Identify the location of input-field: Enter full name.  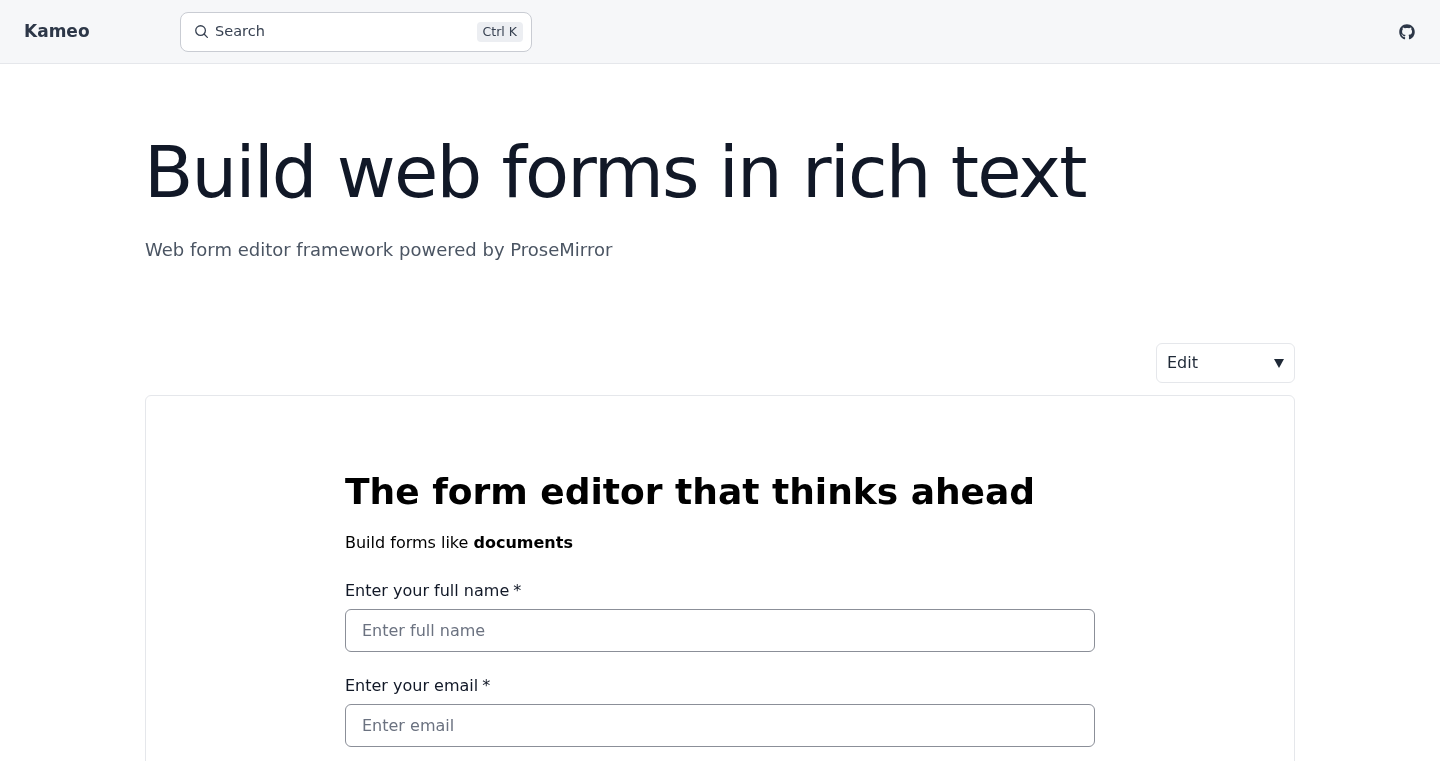
(720, 630).